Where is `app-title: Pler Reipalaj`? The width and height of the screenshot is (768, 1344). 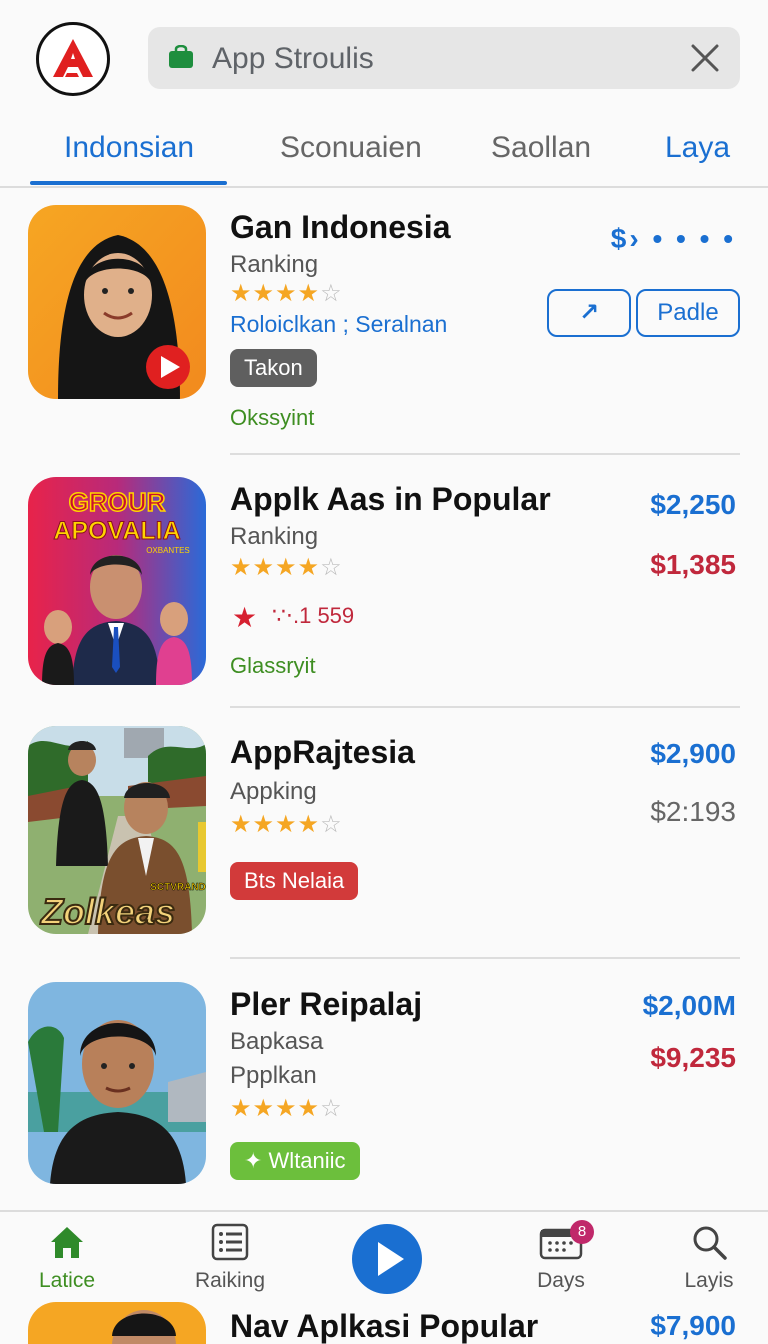 app-title: Pler Reipalaj is located at coordinates (326, 1004).